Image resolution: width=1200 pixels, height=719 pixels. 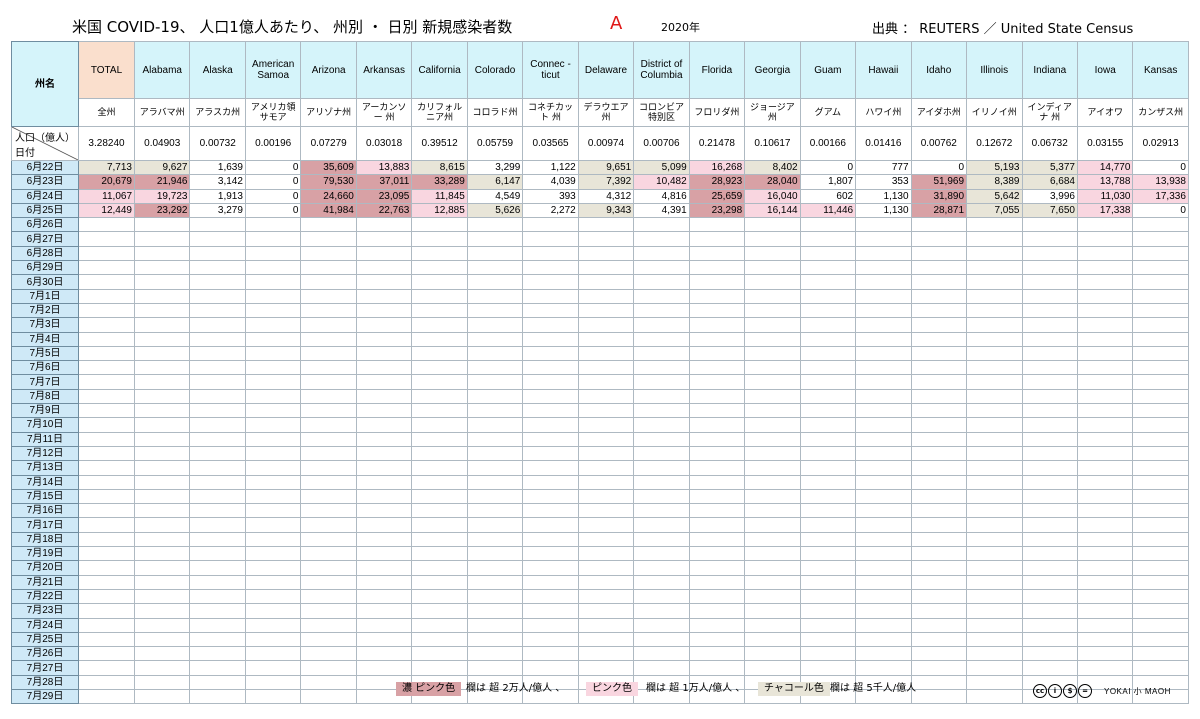 What do you see at coordinates (939, 70) in the screenshot?
I see `state-header: Idaho` at bounding box center [939, 70].